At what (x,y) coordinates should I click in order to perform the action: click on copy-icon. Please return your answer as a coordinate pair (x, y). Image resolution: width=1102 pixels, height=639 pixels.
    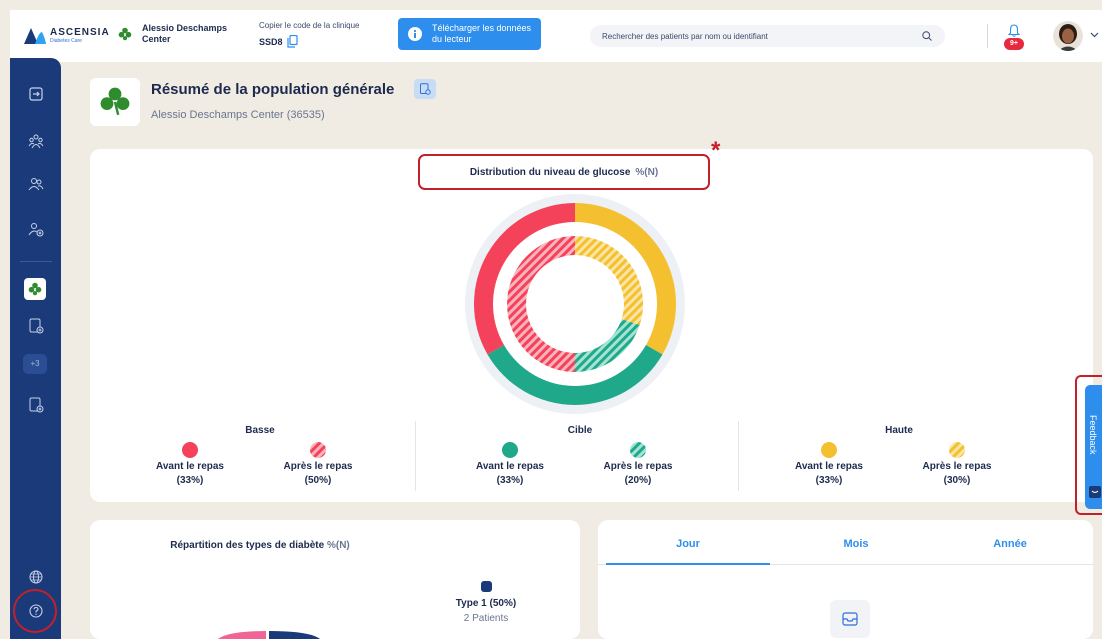
    Looking at the image, I should click on (292, 41).